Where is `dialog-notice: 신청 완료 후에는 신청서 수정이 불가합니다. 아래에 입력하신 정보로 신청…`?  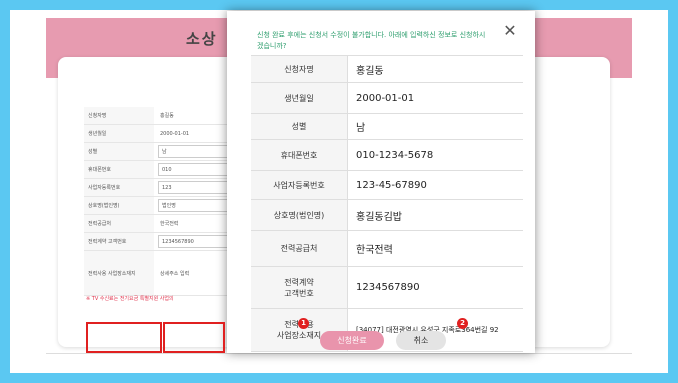 dialog-notice: 신청 완료 후에는 신청서 수정이 불가합니다. 아래에 입력하신 정보로 신청… is located at coordinates (371, 40).